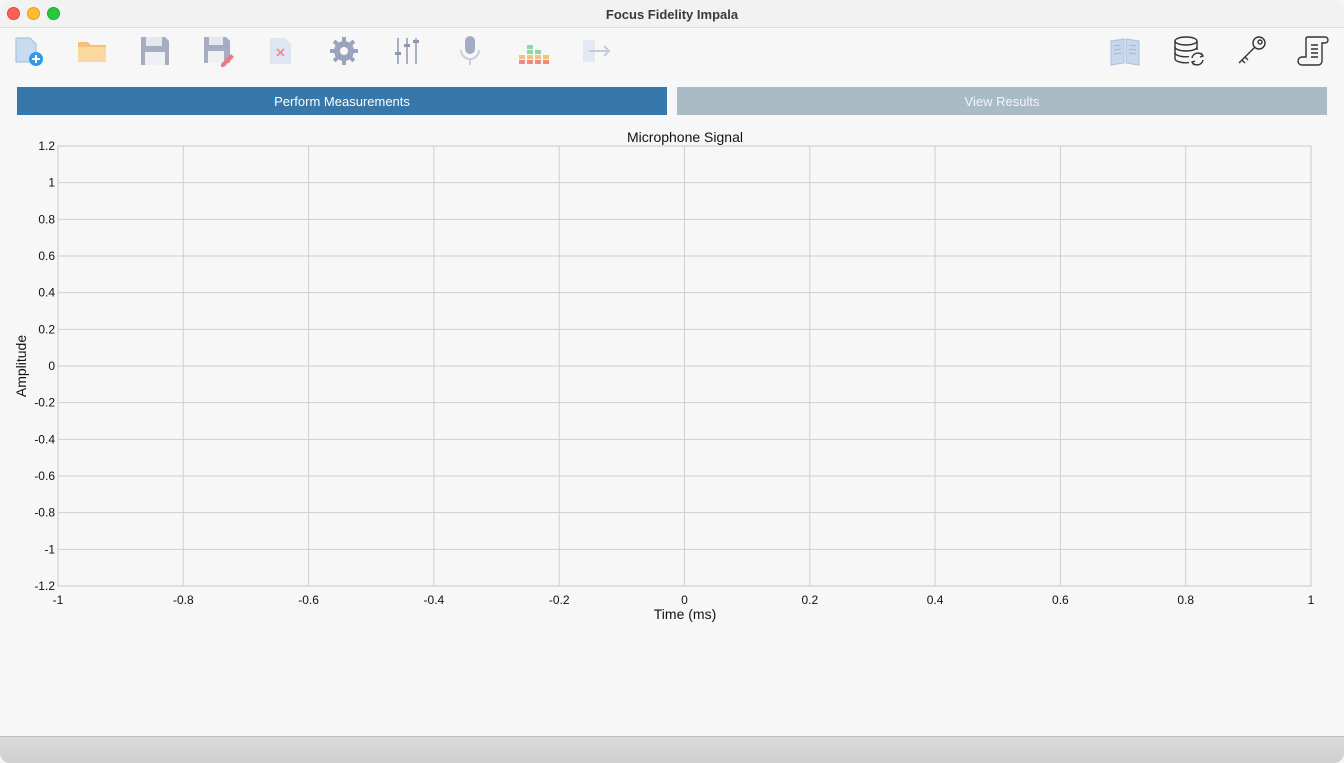 The image size is (1344, 763). Describe the element at coordinates (46, 329) in the screenshot. I see `y-tick-label: 0.2` at that location.